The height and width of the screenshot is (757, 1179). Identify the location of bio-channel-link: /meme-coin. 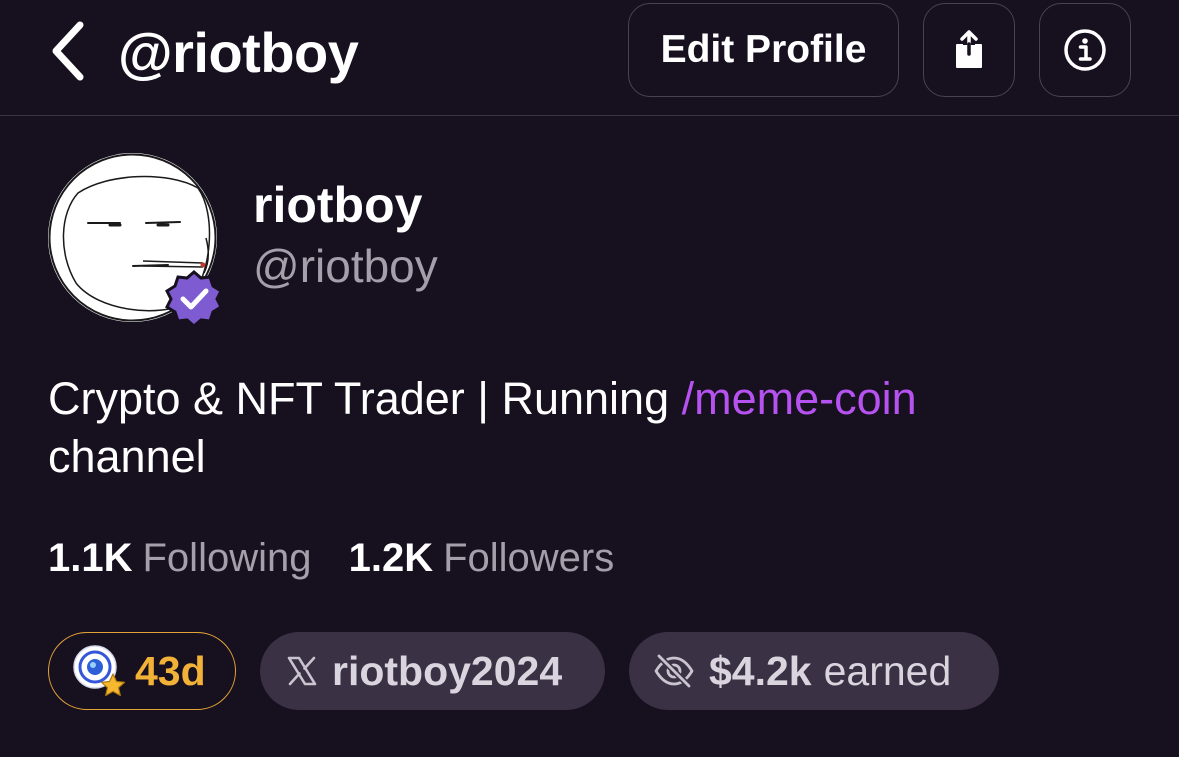
(799, 398).